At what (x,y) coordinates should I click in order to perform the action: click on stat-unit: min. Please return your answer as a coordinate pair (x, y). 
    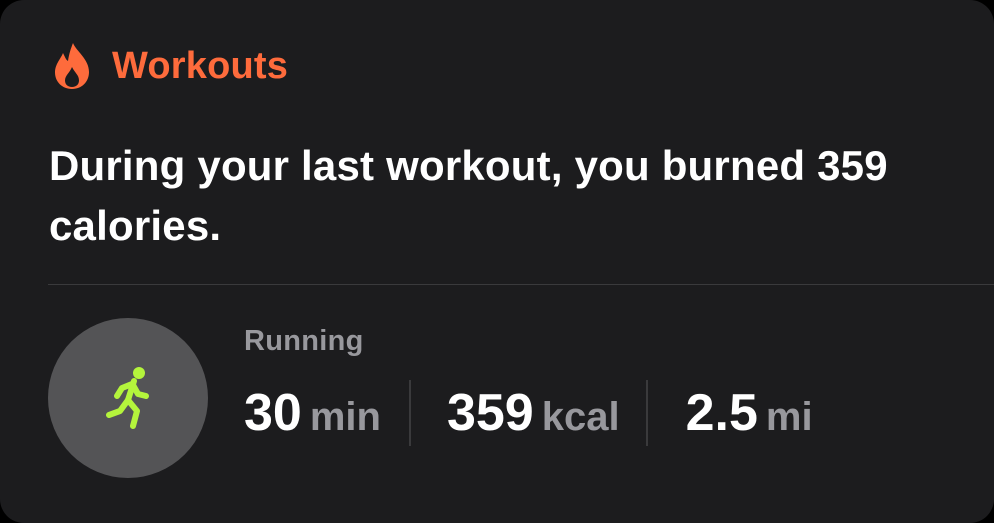
    Looking at the image, I should click on (345, 417).